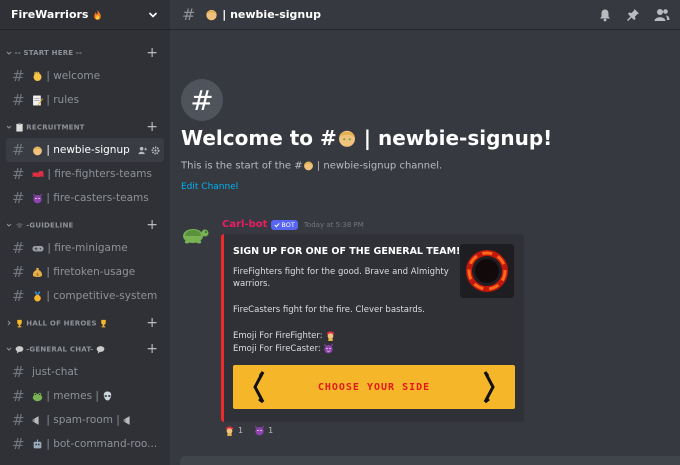  What do you see at coordinates (155, 150) in the screenshot?
I see `gear-icon` at bounding box center [155, 150].